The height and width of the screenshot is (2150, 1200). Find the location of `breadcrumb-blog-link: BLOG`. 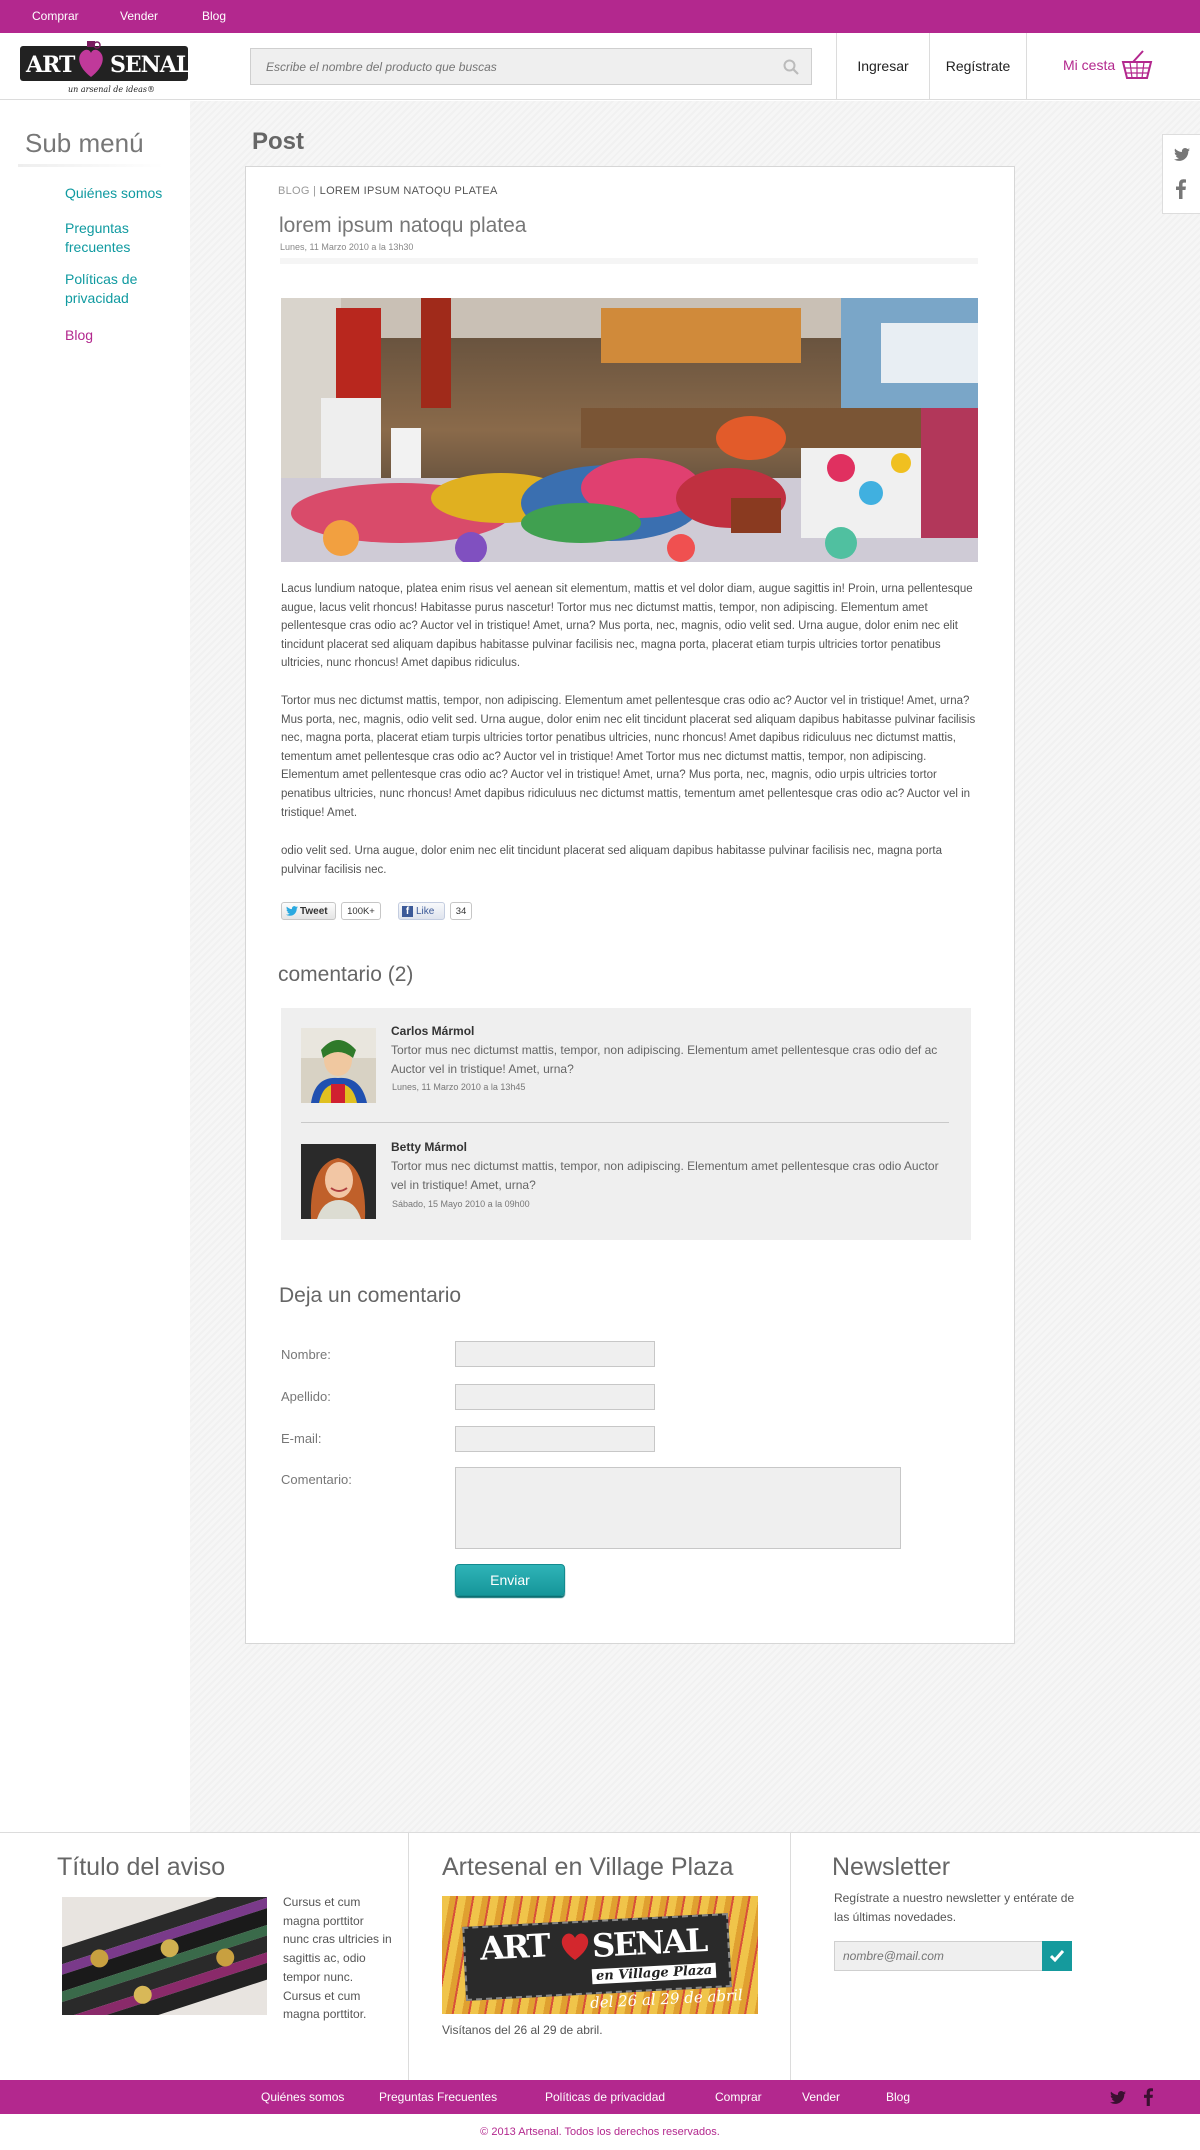

breadcrumb-blog-link: BLOG is located at coordinates (294, 191).